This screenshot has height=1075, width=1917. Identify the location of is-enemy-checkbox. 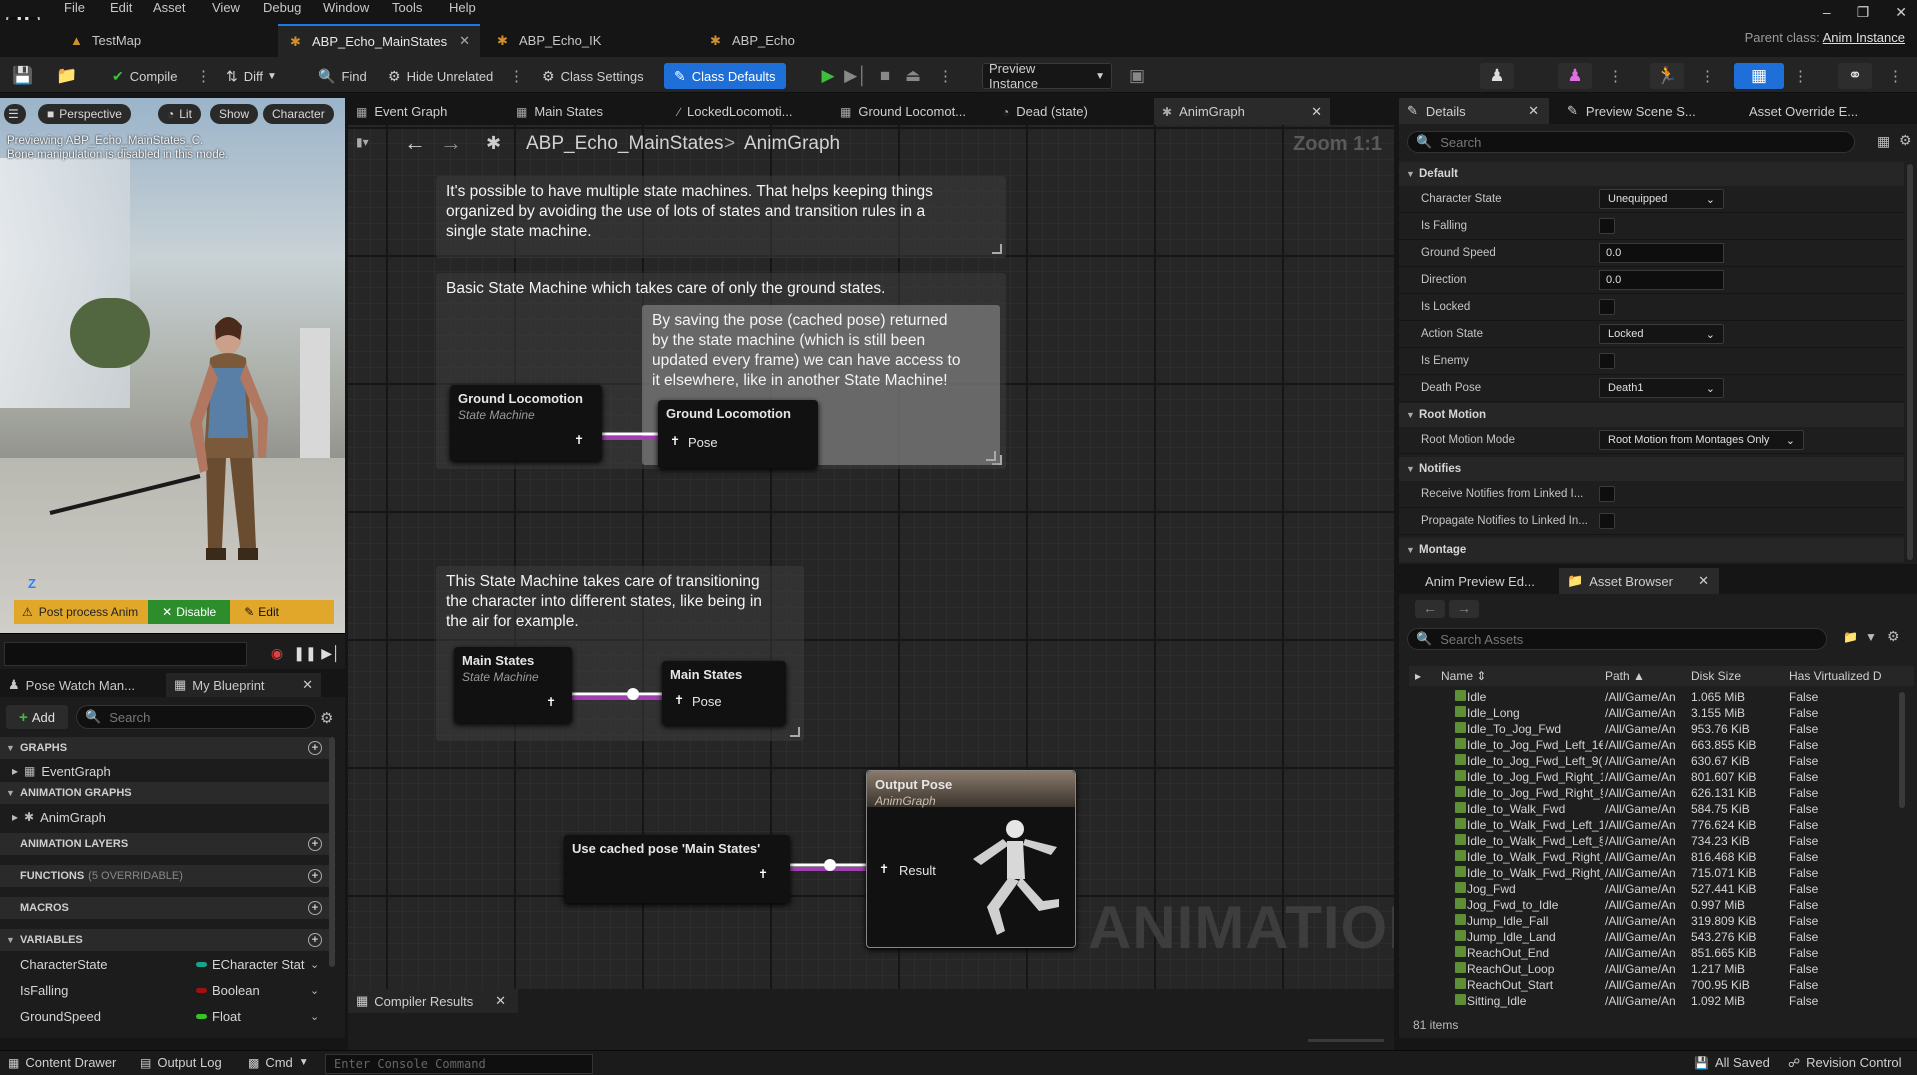
(1607, 361).